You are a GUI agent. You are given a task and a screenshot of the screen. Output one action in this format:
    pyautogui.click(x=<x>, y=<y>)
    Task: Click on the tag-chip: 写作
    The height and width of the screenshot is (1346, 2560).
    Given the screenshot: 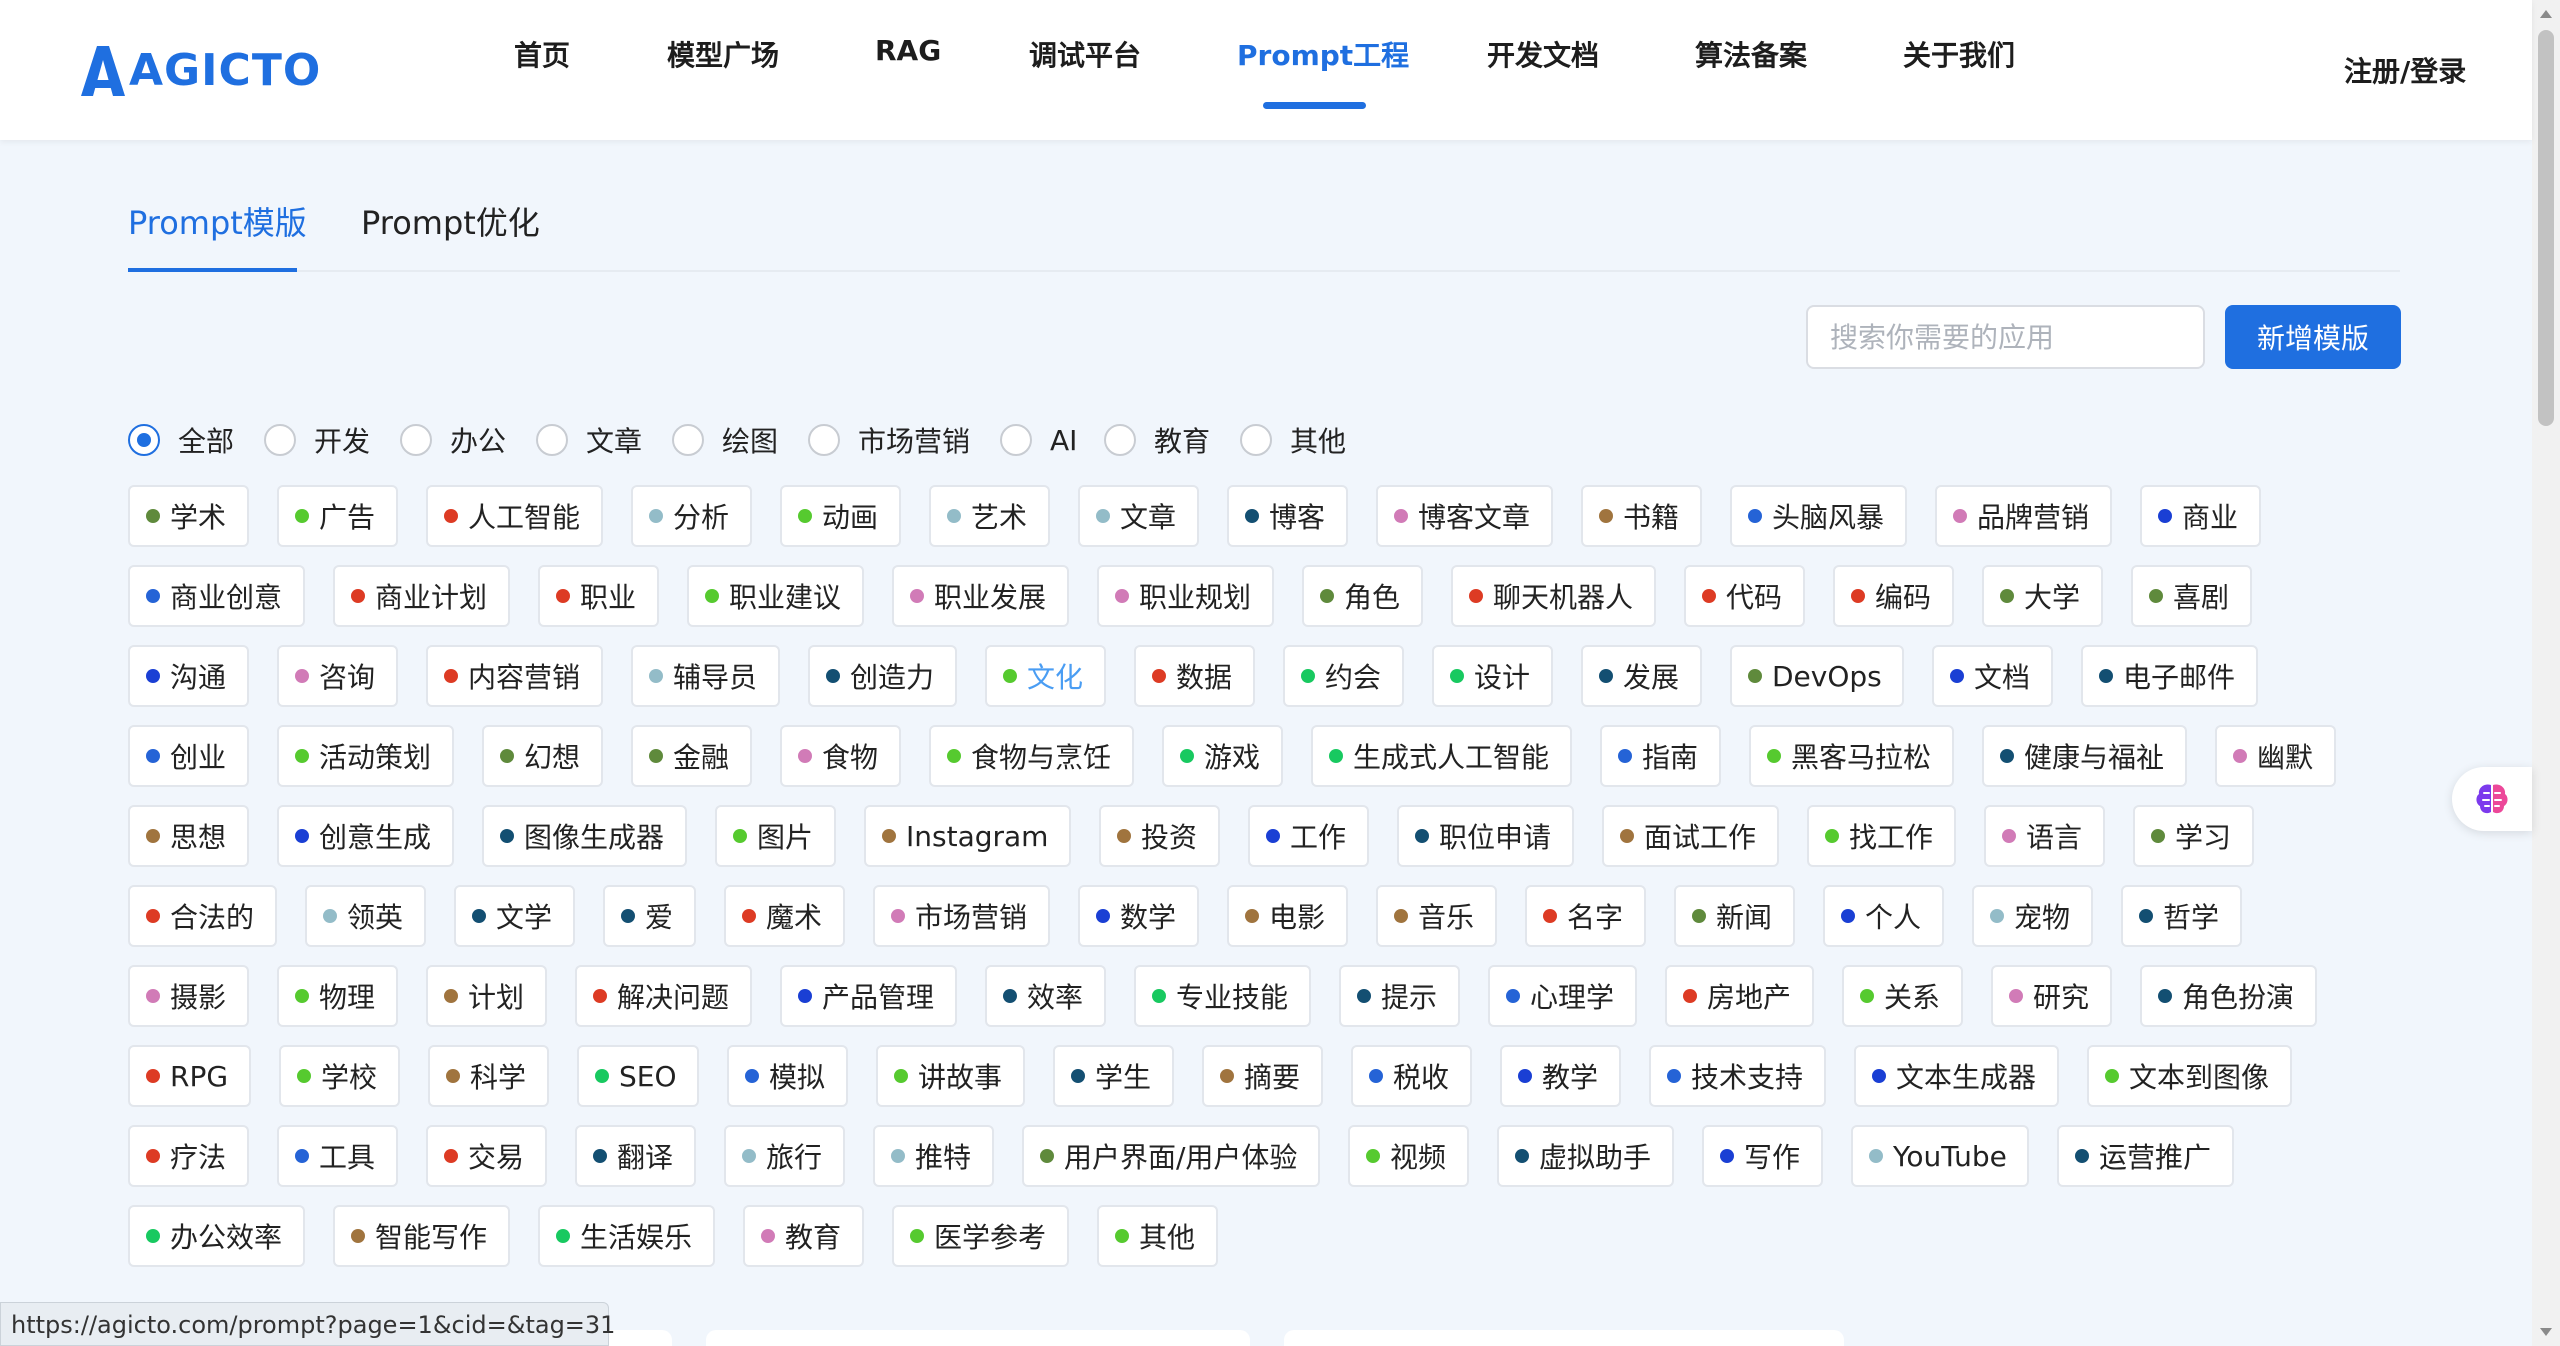 What is the action you would take?
    pyautogui.click(x=1762, y=1156)
    